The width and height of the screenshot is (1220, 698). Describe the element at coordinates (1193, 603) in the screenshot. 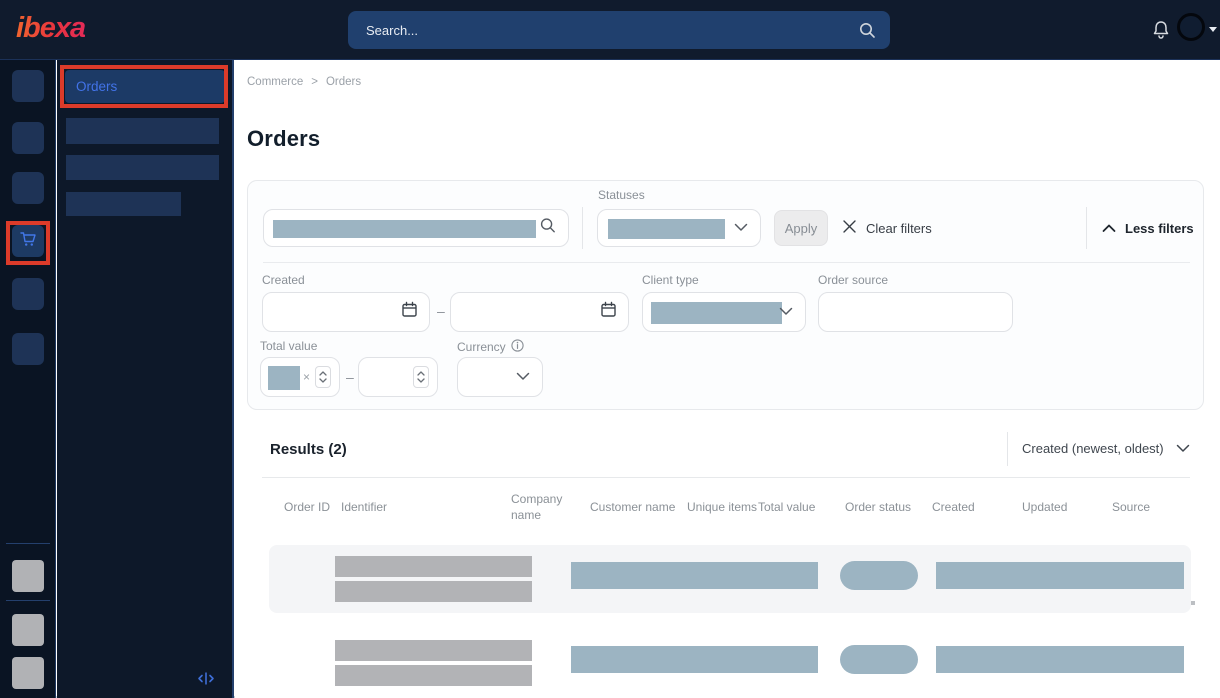

I see `scroll-artifact` at that location.